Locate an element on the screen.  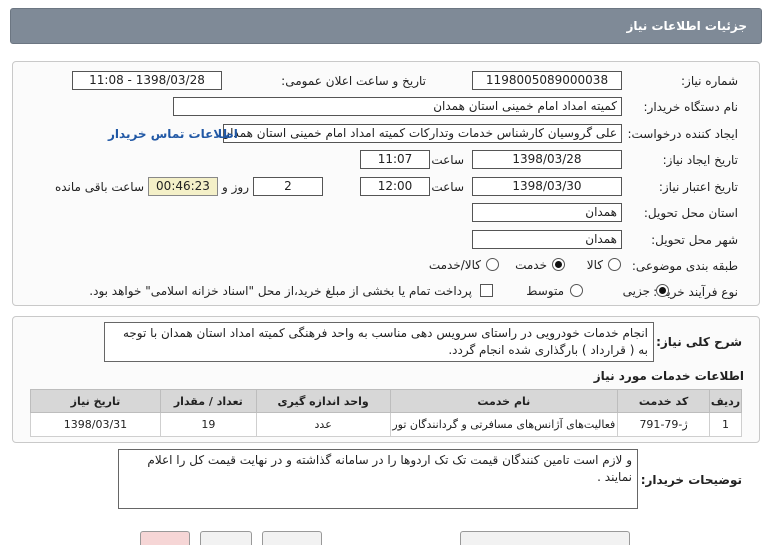
treasury-checkbox is located at coordinates (486, 290).